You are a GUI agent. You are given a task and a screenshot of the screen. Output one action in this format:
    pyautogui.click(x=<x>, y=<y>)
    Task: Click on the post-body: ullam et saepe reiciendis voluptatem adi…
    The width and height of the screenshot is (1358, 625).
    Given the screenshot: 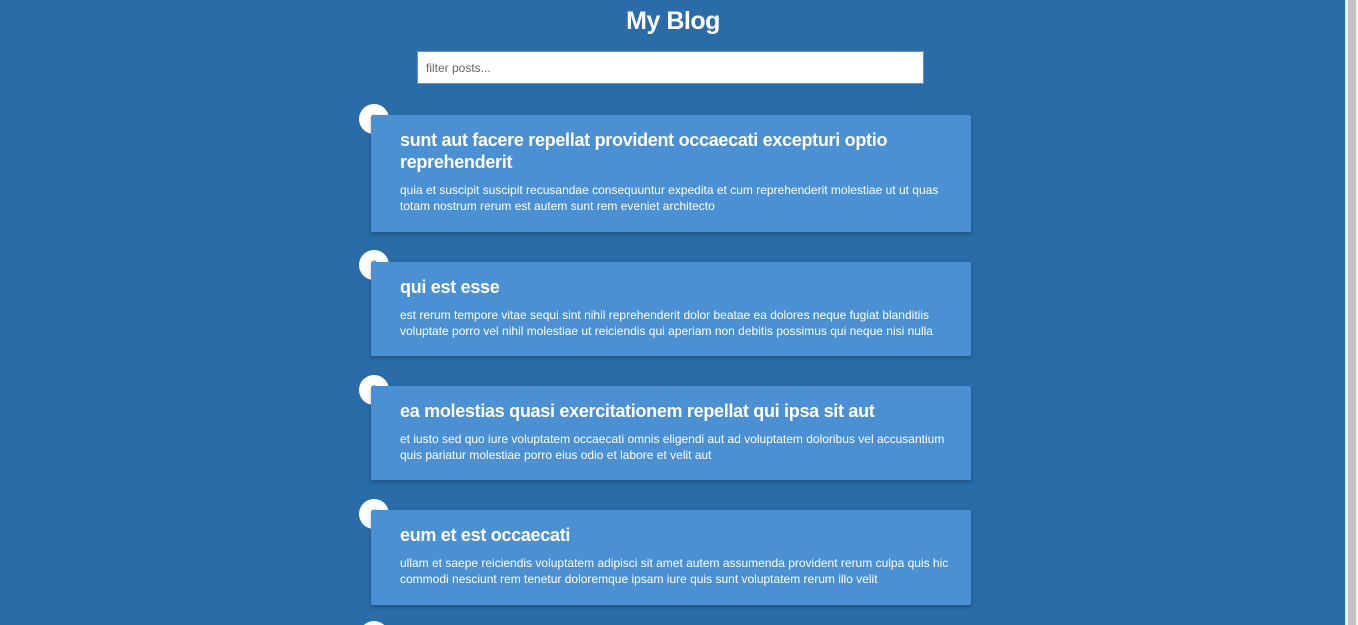 What is the action you would take?
    pyautogui.click(x=674, y=571)
    